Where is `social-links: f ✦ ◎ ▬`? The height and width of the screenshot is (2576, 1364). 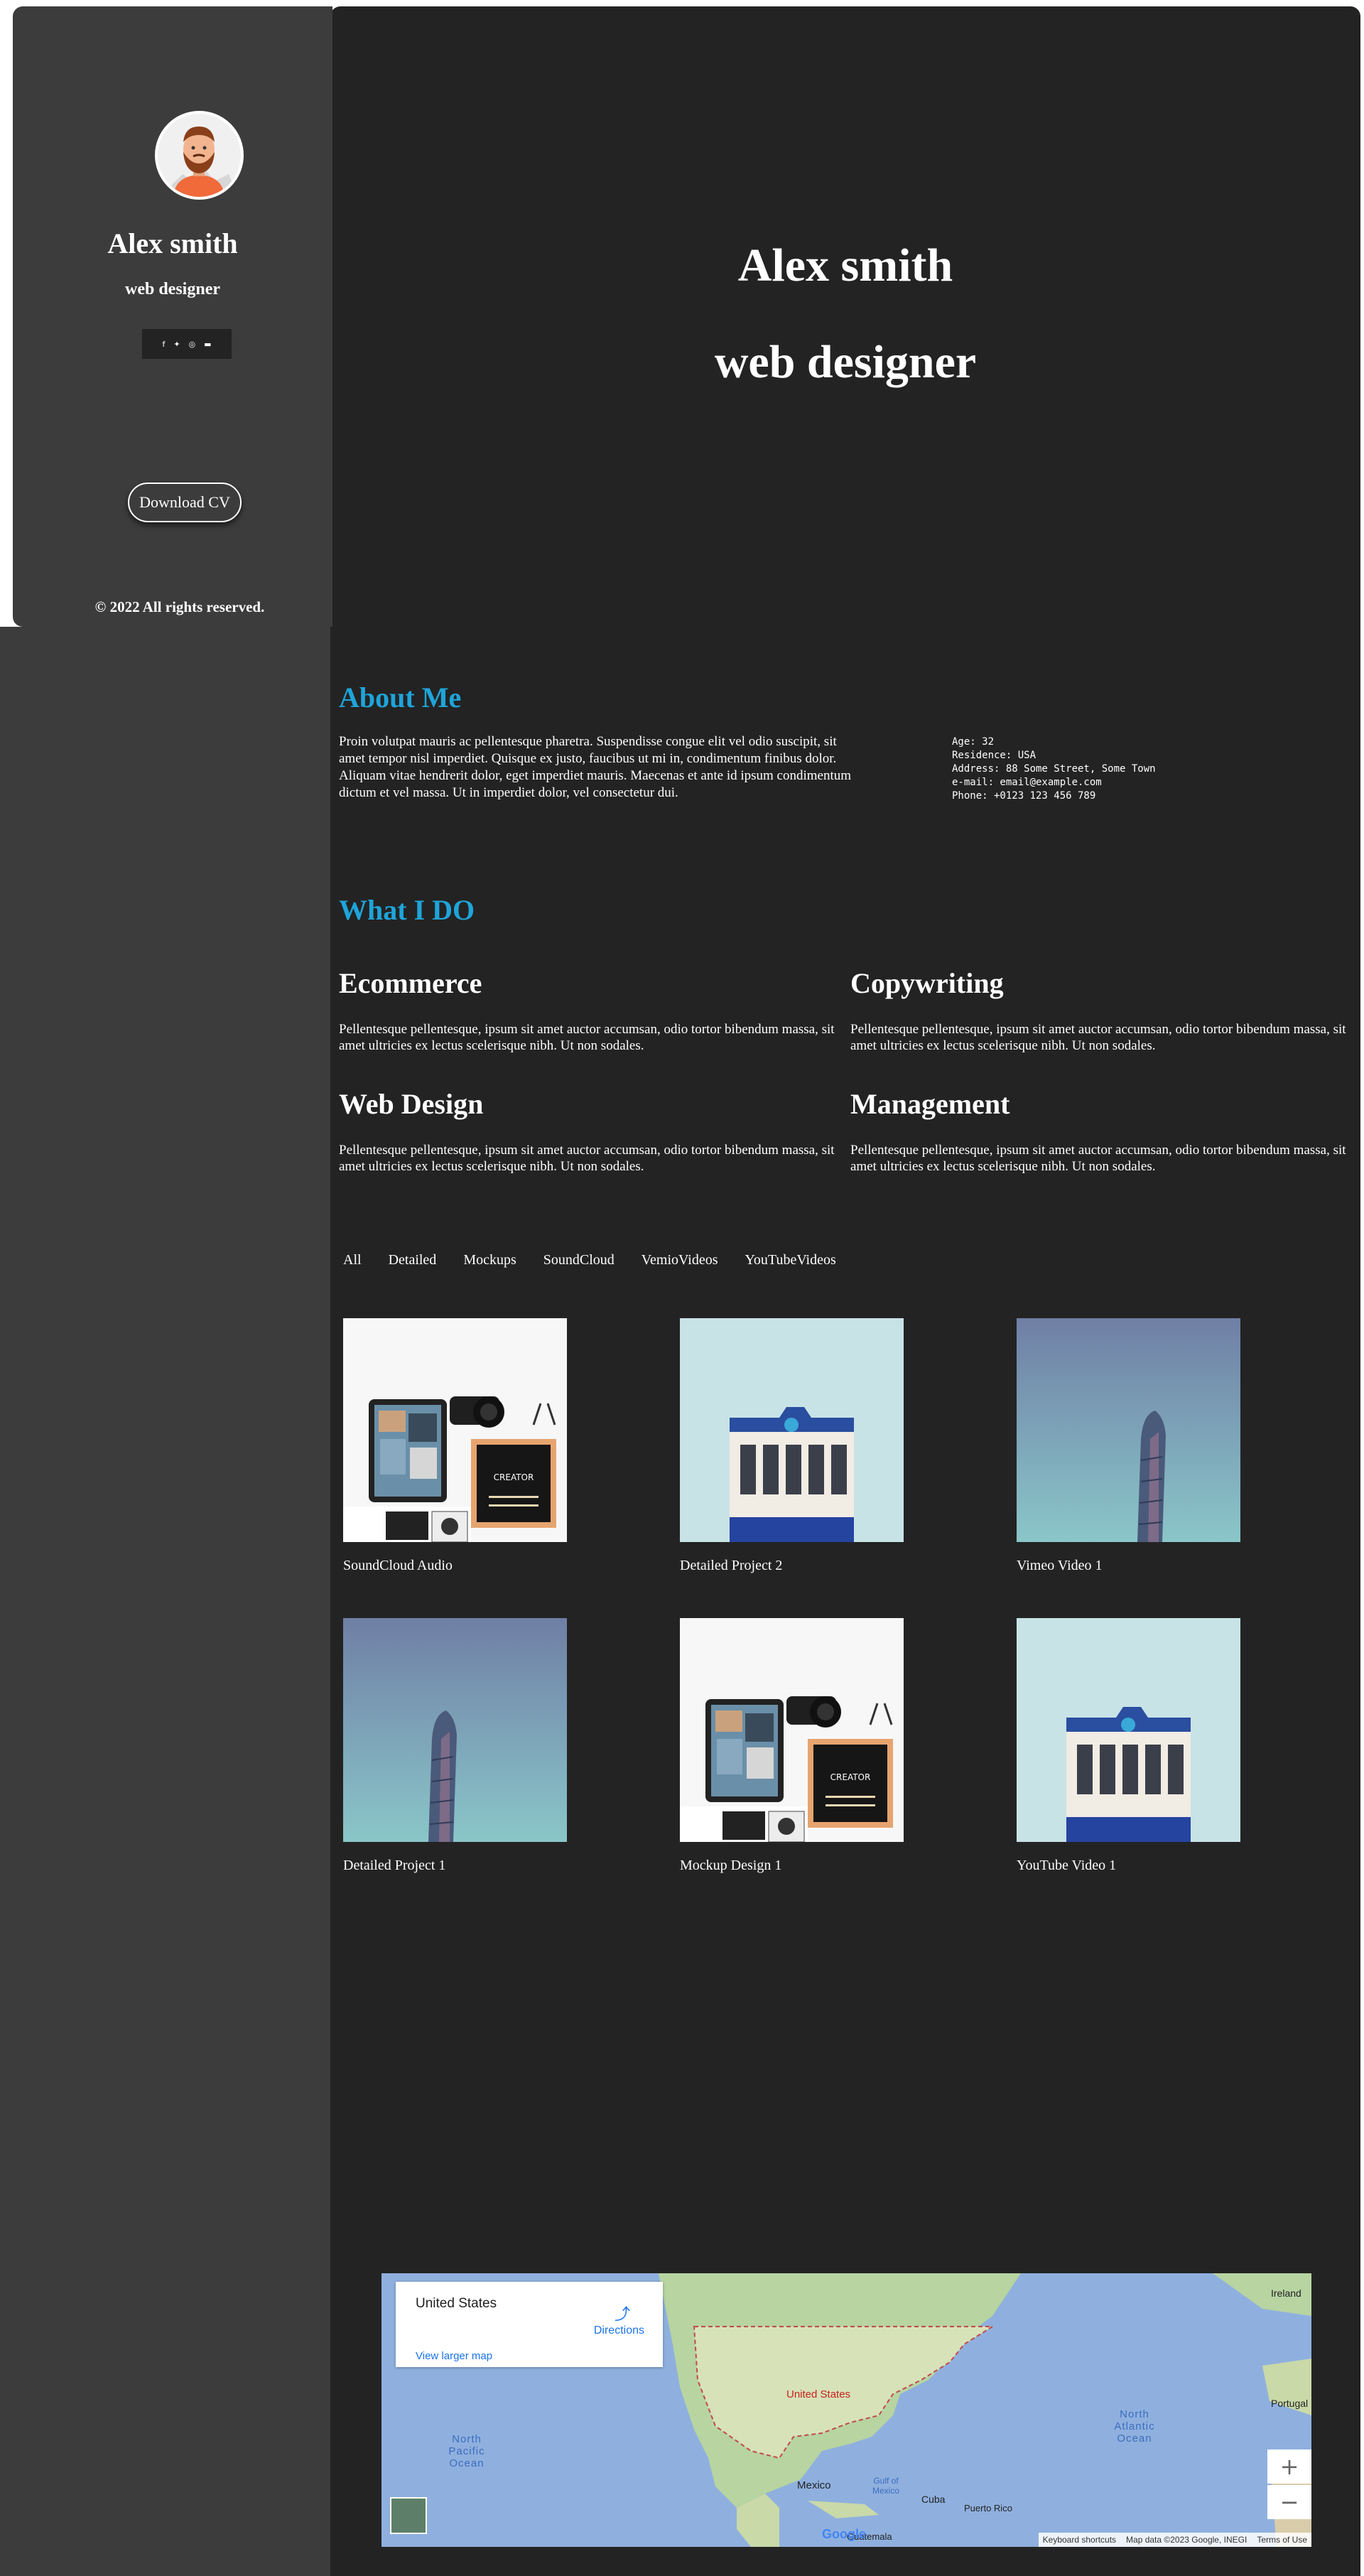
social-links: f ✦ ◎ ▬ is located at coordinates (187, 344).